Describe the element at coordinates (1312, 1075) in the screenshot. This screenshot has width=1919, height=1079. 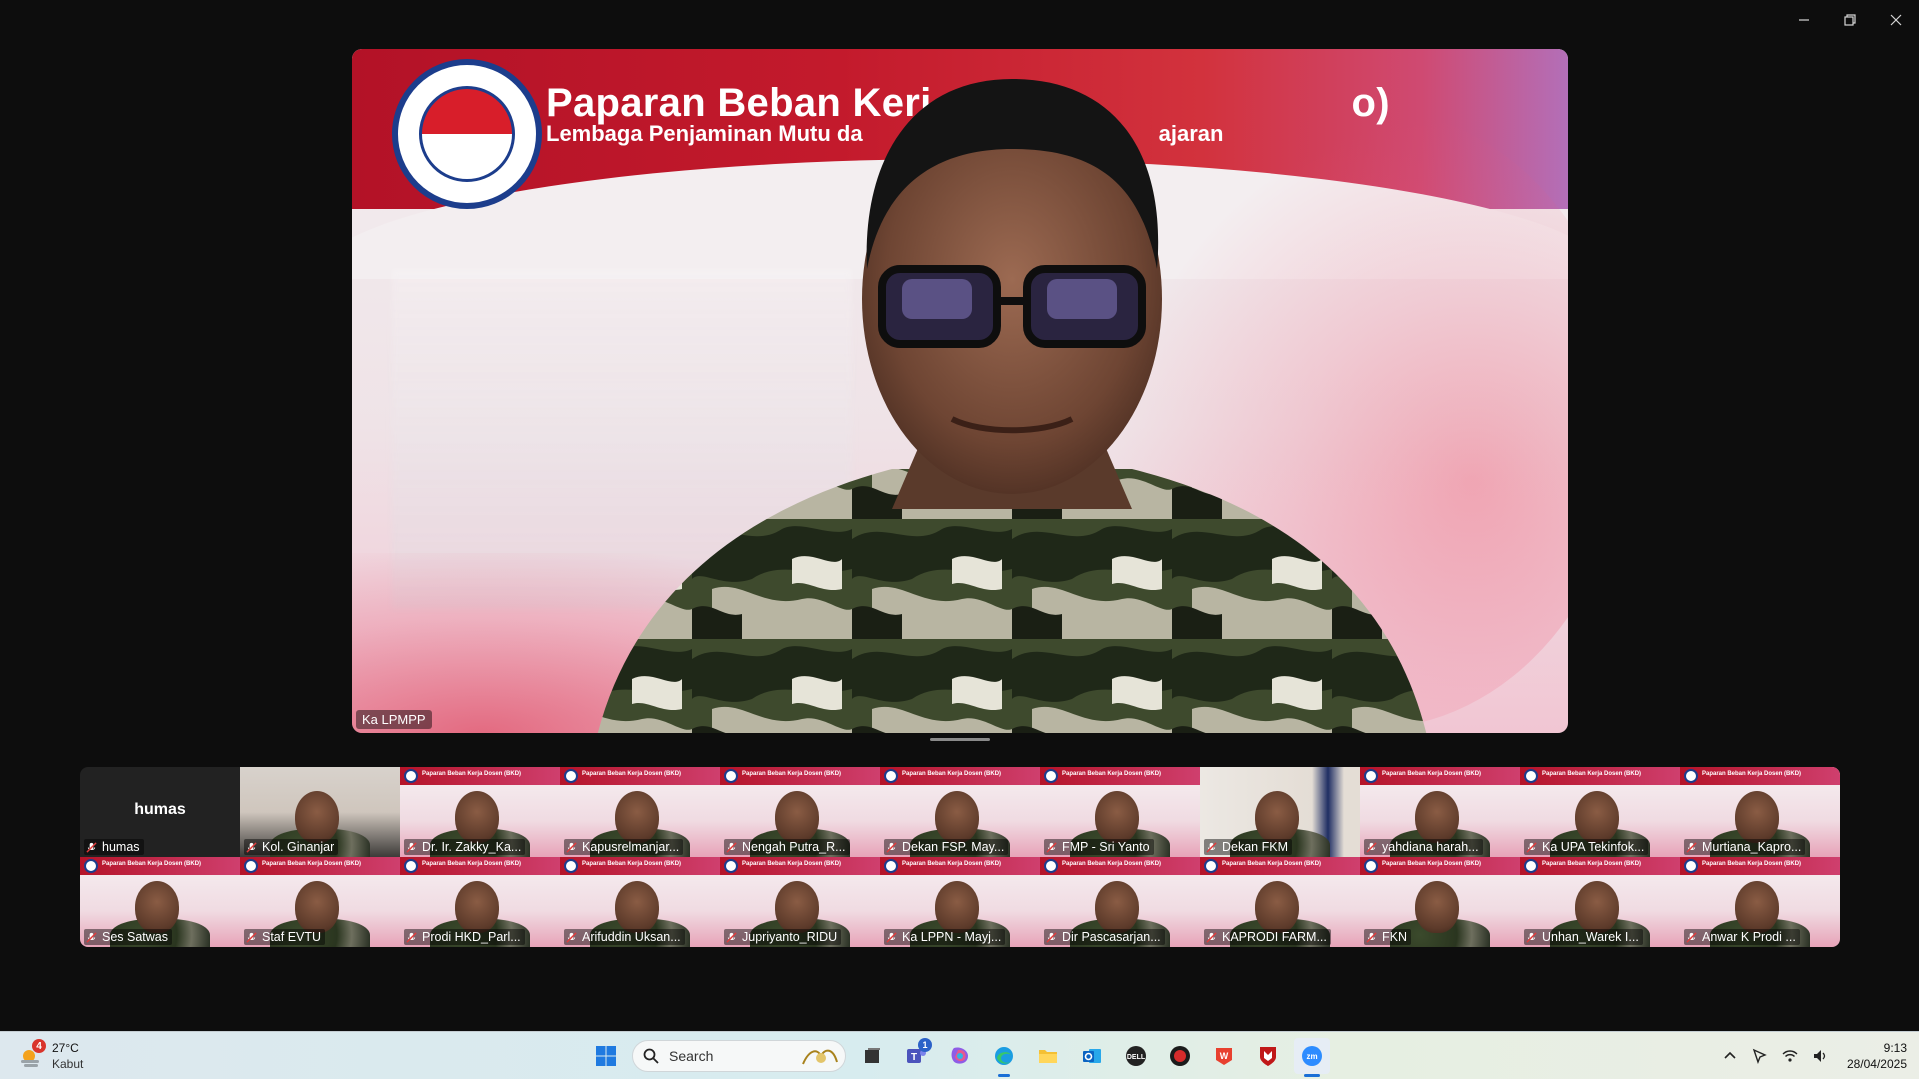
I see `zoom-active-indicator` at that location.